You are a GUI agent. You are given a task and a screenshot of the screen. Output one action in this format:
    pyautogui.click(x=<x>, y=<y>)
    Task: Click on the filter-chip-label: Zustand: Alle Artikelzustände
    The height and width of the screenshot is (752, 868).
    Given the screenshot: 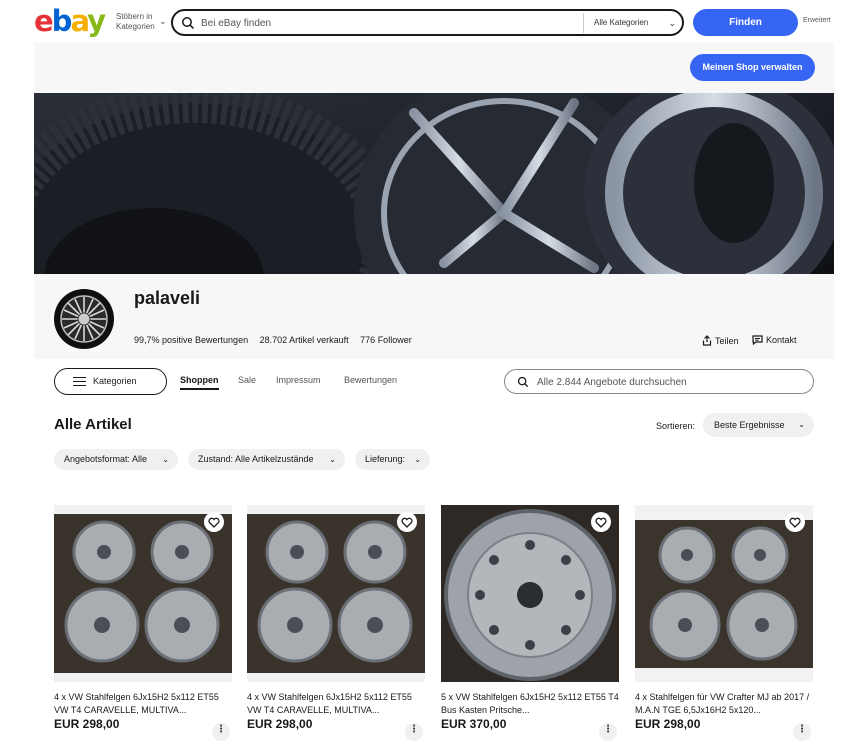 What is the action you would take?
    pyautogui.click(x=256, y=459)
    